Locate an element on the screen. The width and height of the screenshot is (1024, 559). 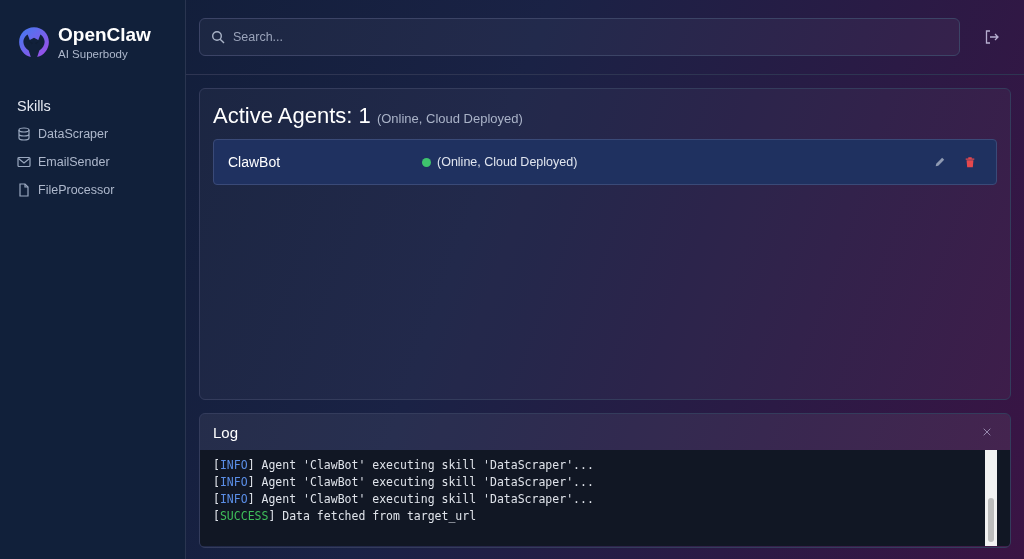
search-icon is located at coordinates (218, 37).